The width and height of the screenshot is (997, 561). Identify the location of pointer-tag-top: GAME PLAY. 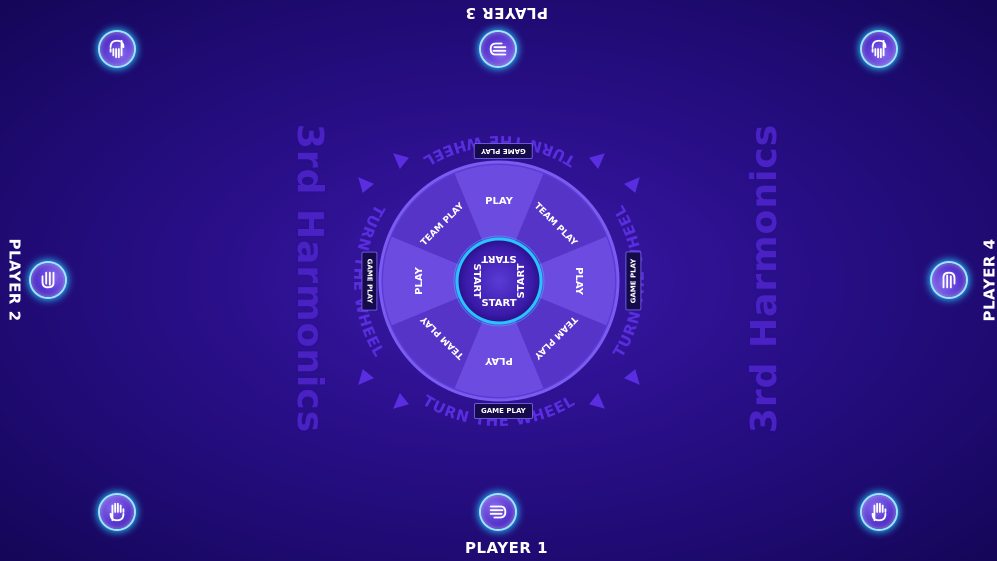
(503, 151).